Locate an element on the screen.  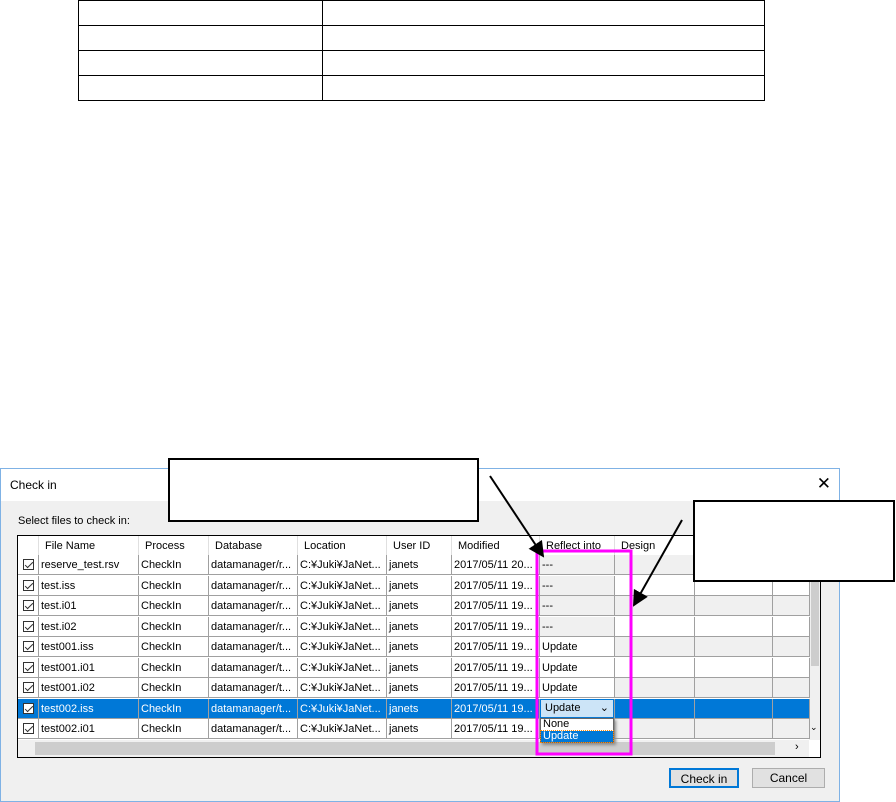
annotation-overlay is located at coordinates (586, 615).